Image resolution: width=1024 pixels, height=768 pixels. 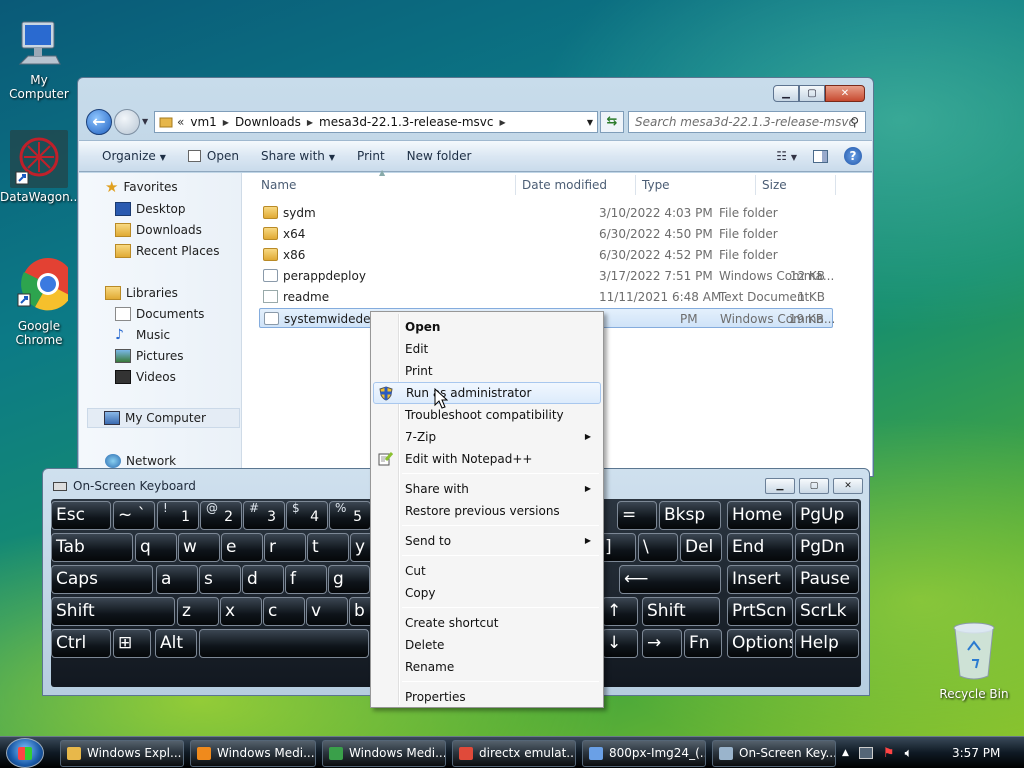 I want to click on key-symbol: \, so click(x=658, y=547).